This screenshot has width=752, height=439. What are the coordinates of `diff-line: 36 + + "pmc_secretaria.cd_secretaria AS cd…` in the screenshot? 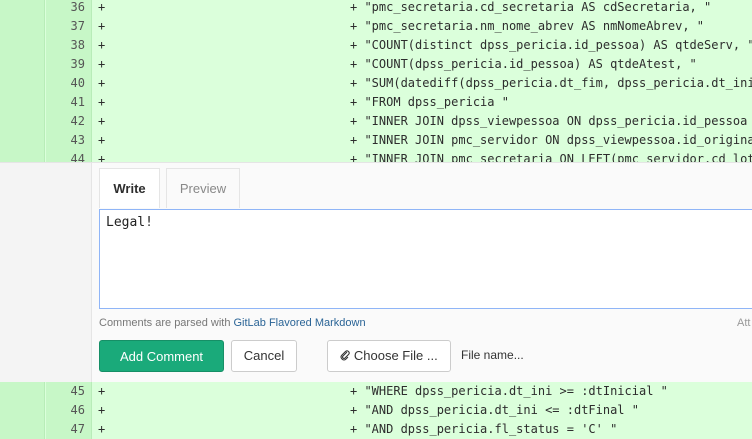 It's located at (376, 8).